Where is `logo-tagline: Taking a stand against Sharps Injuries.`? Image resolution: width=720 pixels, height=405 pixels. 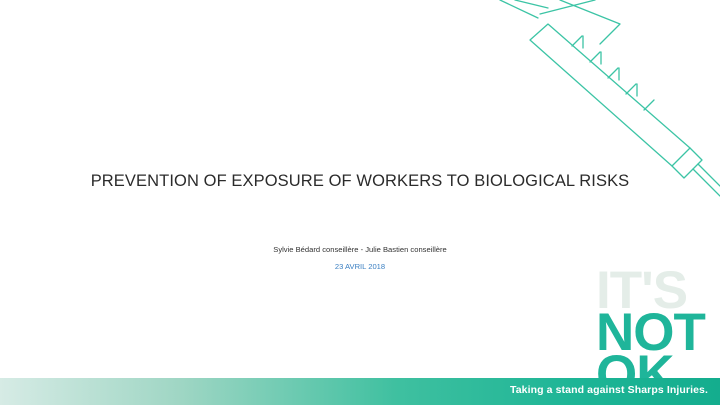 logo-tagline: Taking a stand against Sharps Injuries. is located at coordinates (608, 390).